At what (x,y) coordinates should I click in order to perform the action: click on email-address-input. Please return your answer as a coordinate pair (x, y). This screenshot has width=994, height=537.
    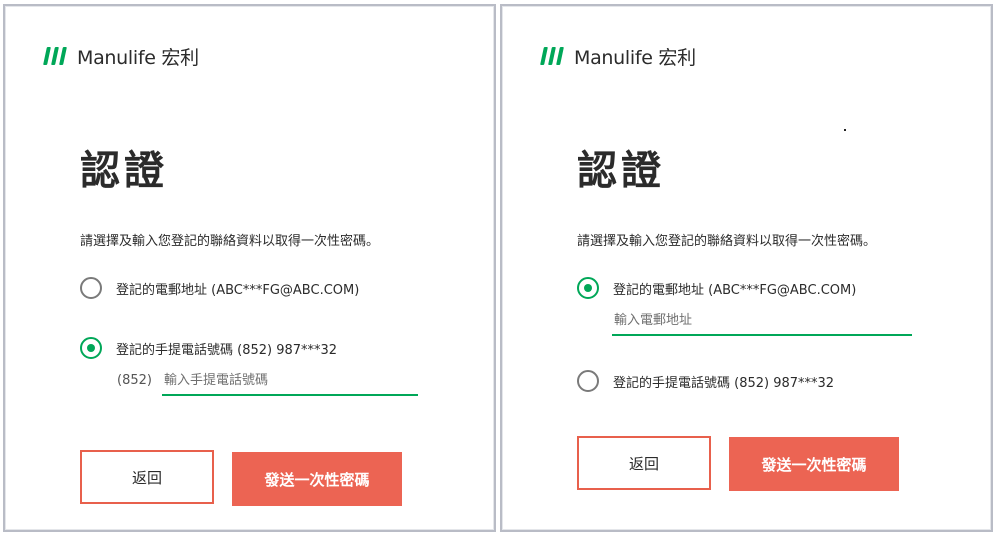
    Looking at the image, I should click on (762, 324).